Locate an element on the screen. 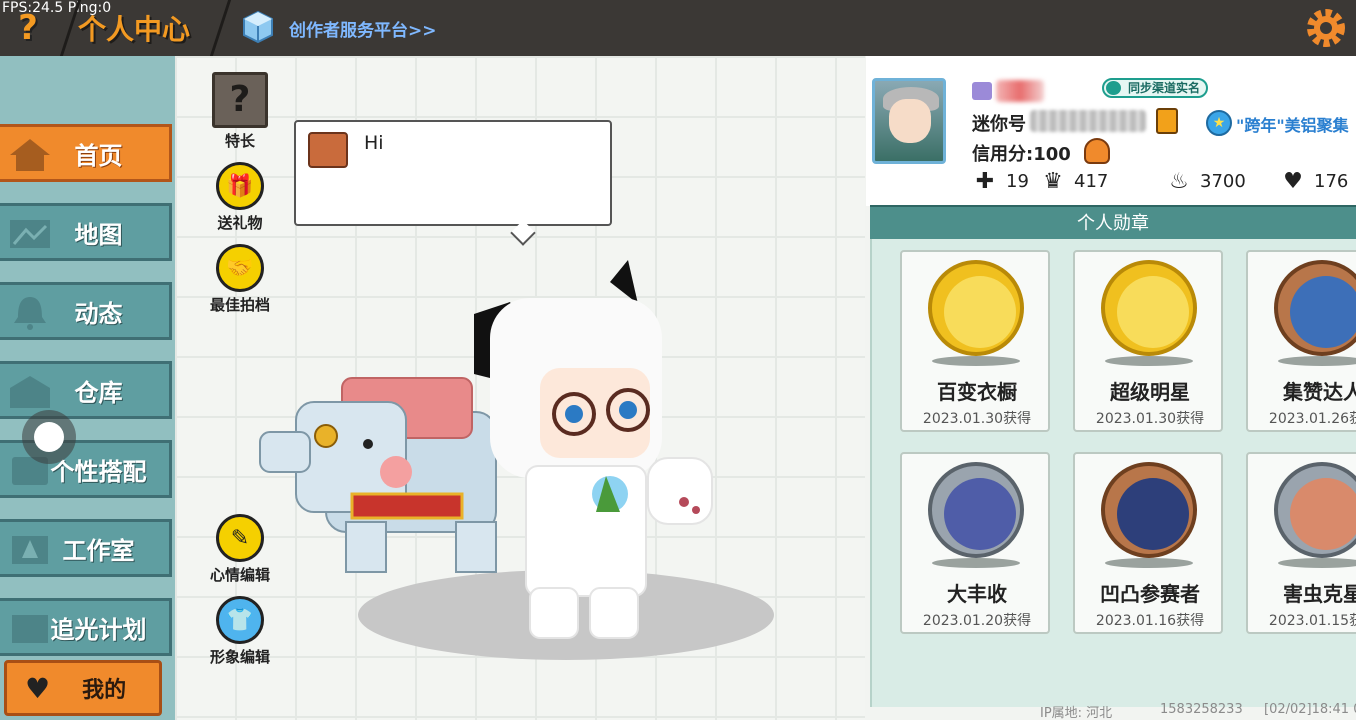 The width and height of the screenshot is (1356, 720). player-character is located at coordinates (600, 453).